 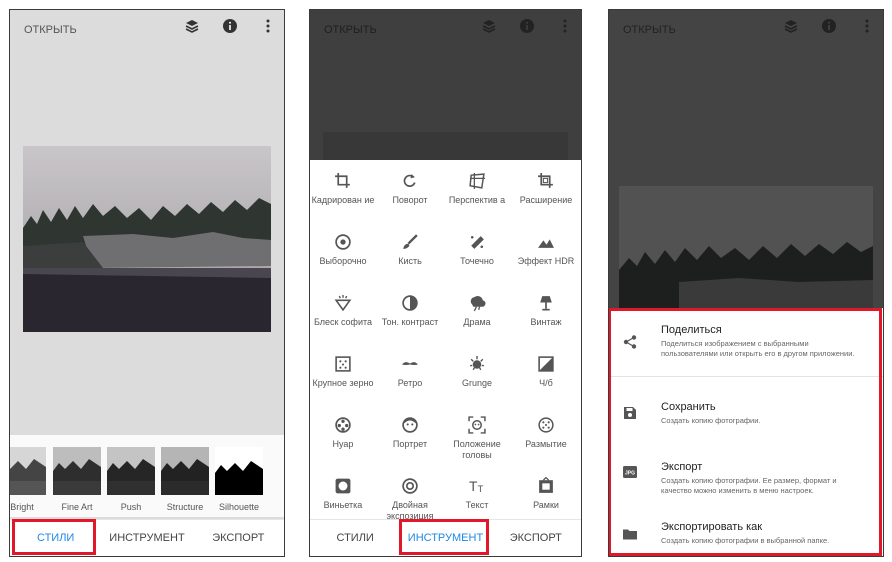 What do you see at coordinates (343, 303) in the screenshot?
I see `glamour-glow-icon` at bounding box center [343, 303].